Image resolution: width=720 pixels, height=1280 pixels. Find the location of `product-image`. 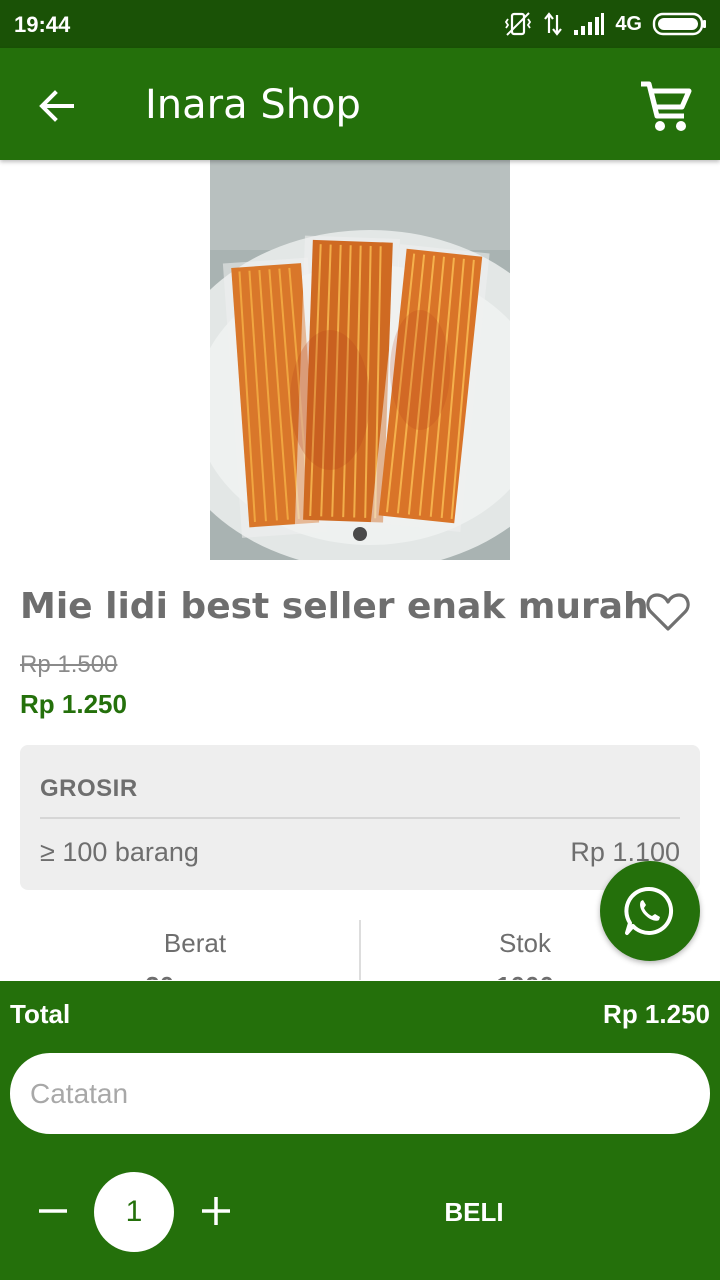

product-image is located at coordinates (360, 360).